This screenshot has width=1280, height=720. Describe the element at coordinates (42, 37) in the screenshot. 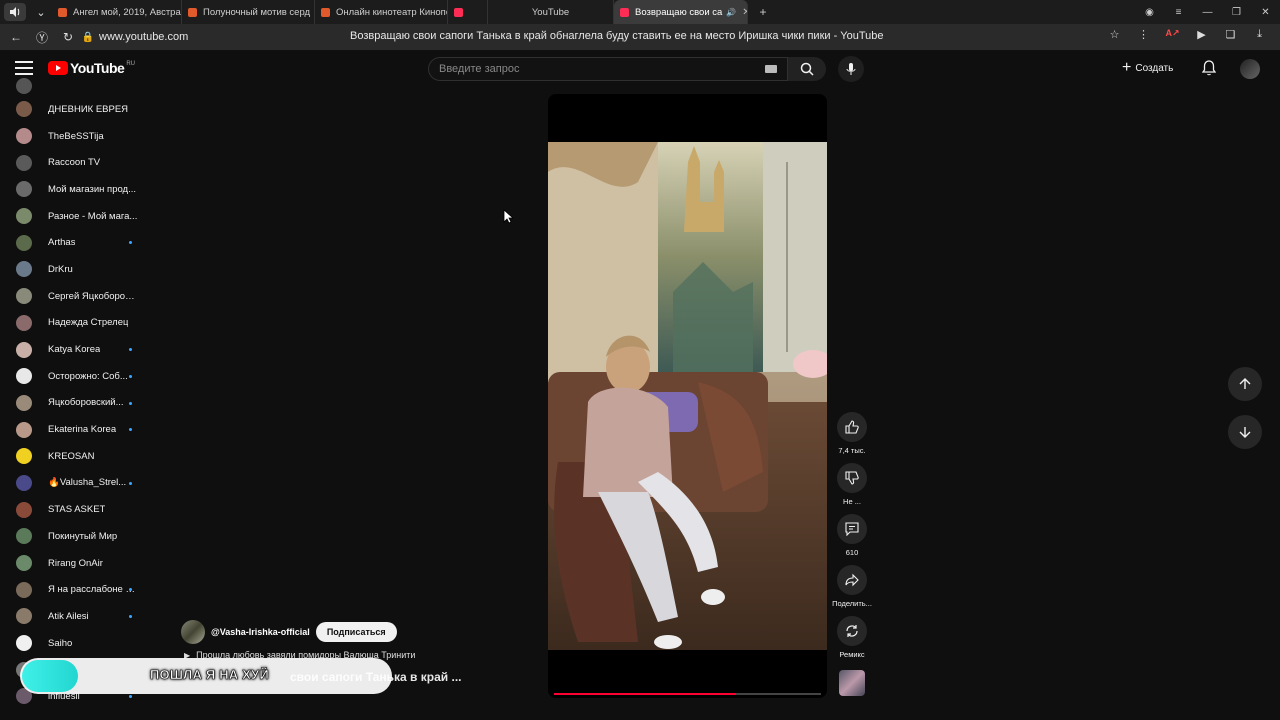

I see `yandex-icon: Ⓨ` at that location.